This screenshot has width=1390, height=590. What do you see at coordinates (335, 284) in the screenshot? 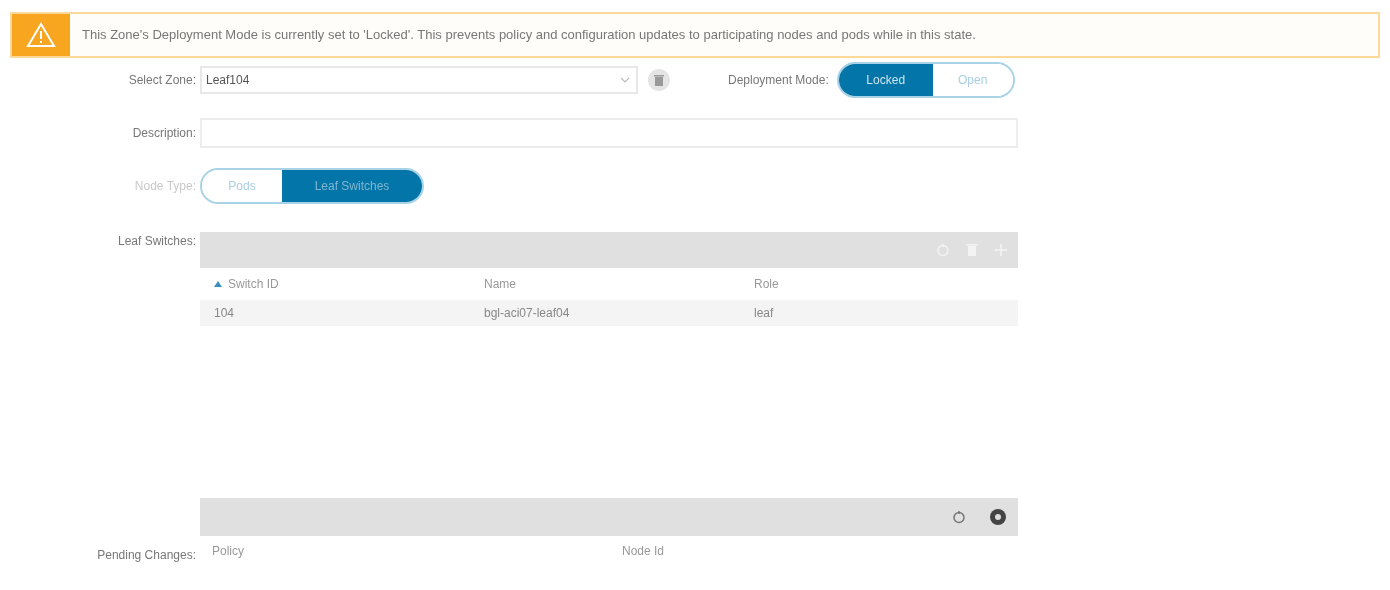
I see `column-header: Switch ID` at bounding box center [335, 284].